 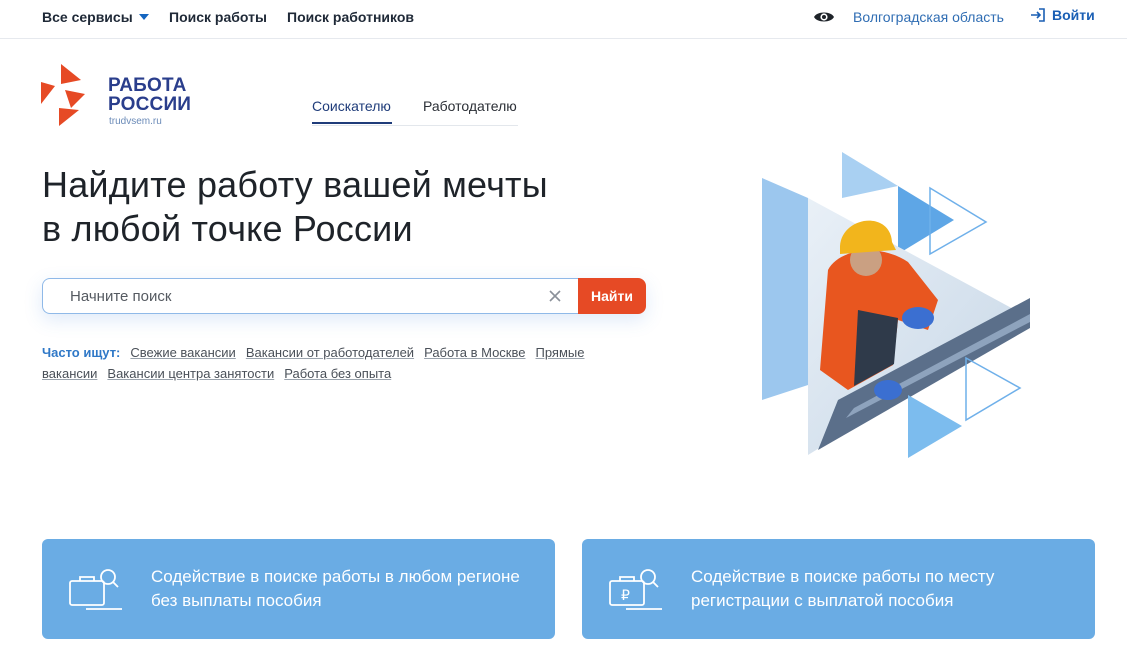 What do you see at coordinates (150, 104) in the screenshot?
I see `logo-line-2: РОССИИ` at bounding box center [150, 104].